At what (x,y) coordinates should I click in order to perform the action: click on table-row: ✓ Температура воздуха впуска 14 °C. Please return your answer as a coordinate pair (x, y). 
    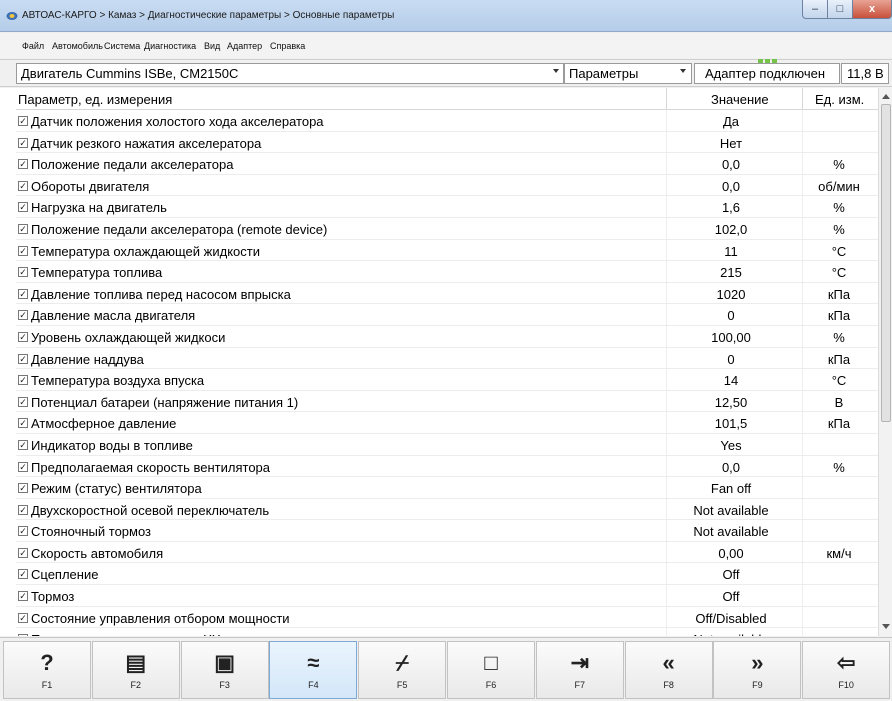
    Looking at the image, I should click on (447, 380).